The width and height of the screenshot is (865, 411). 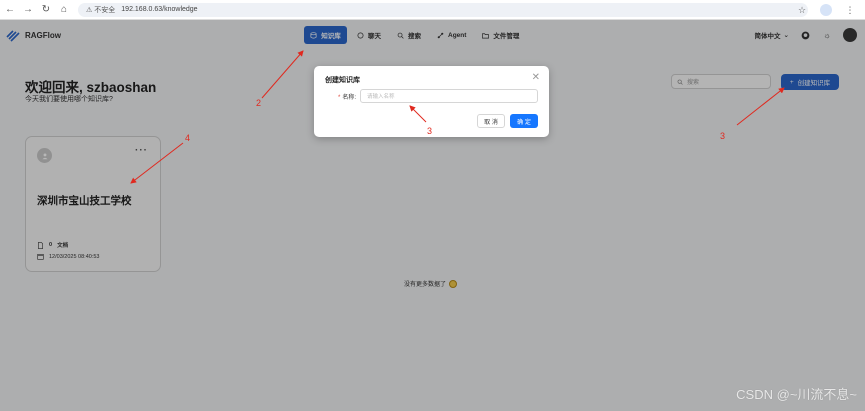 What do you see at coordinates (89, 10) in the screenshot?
I see `warning-icon: ⚠` at bounding box center [89, 10].